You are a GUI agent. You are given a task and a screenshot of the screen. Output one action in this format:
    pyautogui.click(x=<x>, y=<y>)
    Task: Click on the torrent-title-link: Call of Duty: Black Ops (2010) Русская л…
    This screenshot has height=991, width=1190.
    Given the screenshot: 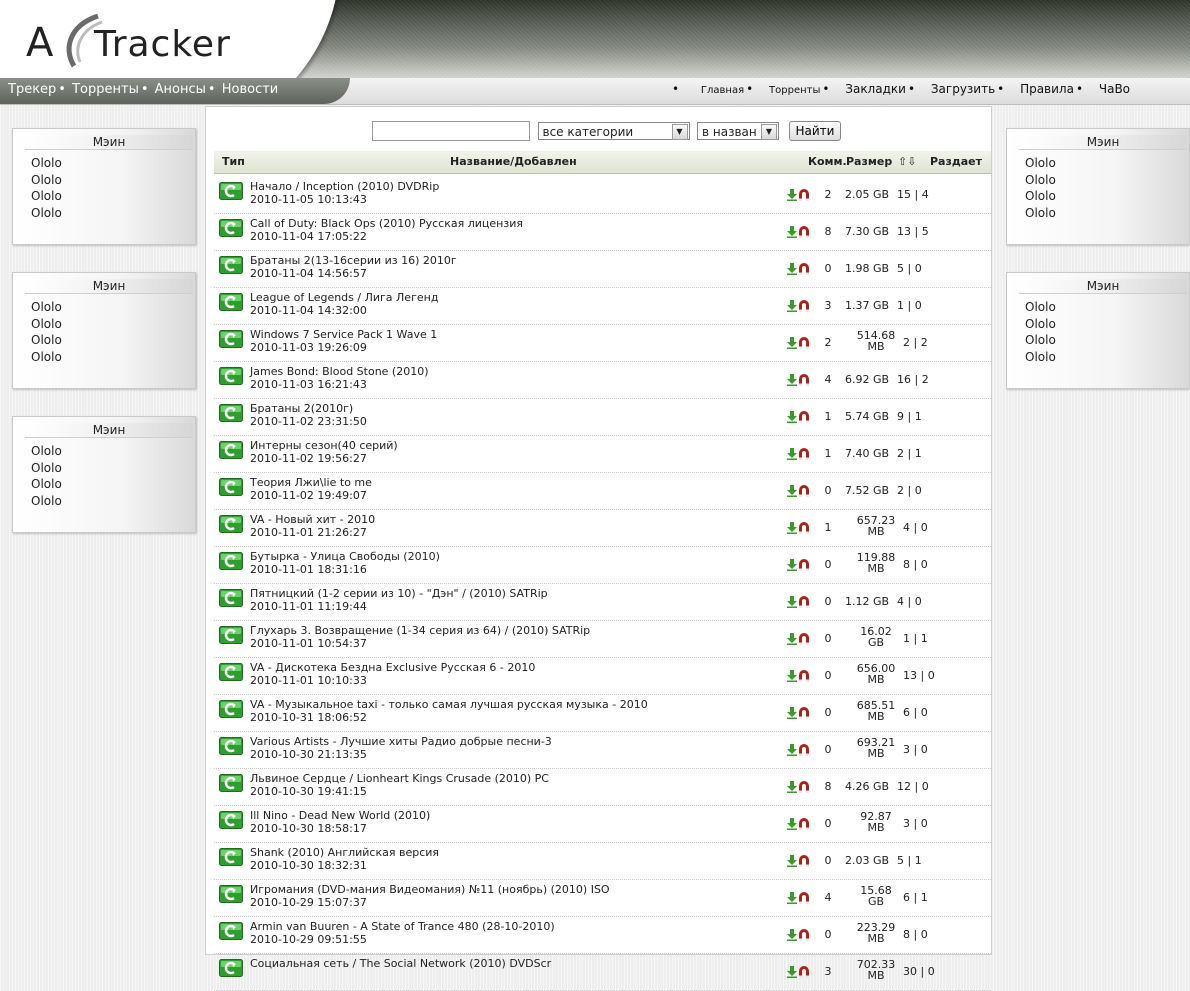 What is the action you would take?
    pyautogui.click(x=386, y=224)
    